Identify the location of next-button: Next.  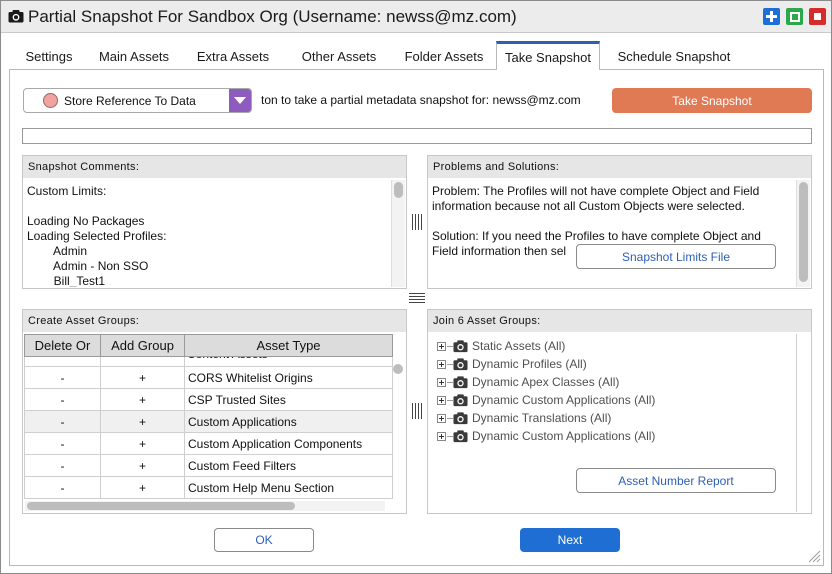
(570, 540).